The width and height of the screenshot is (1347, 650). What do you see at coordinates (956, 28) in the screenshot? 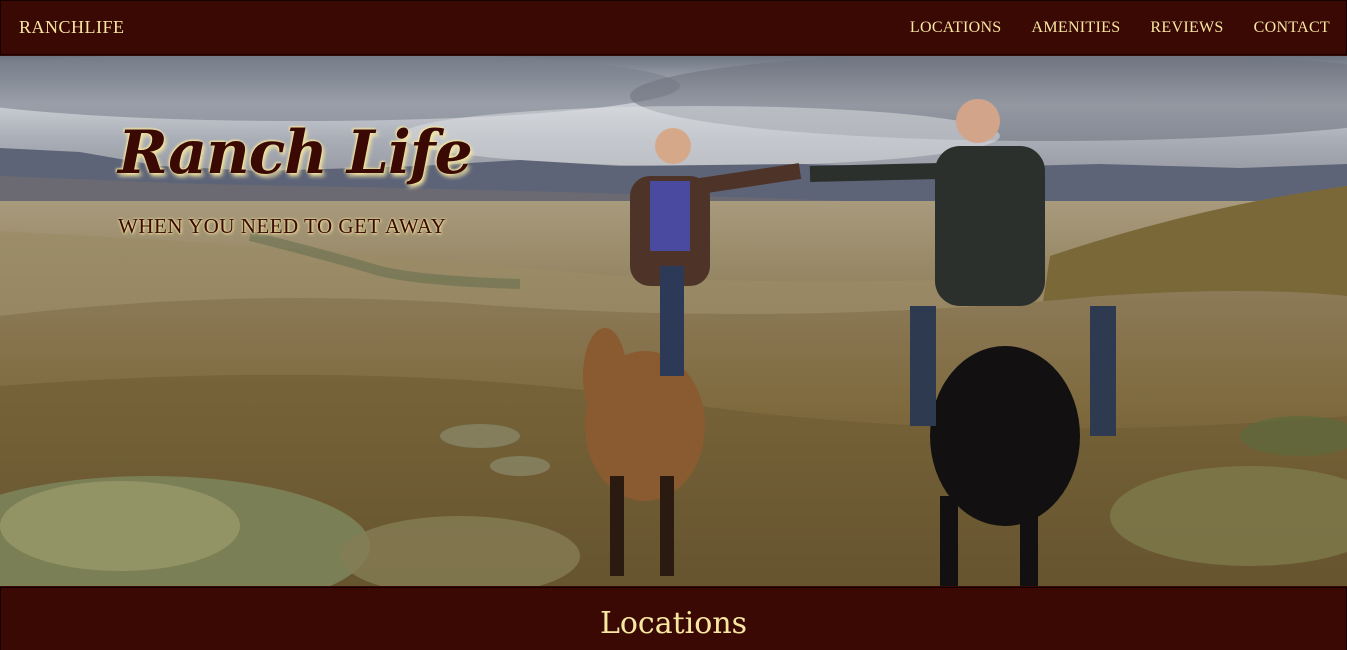
I see `nav-link-locations: LOCATIONS` at bounding box center [956, 28].